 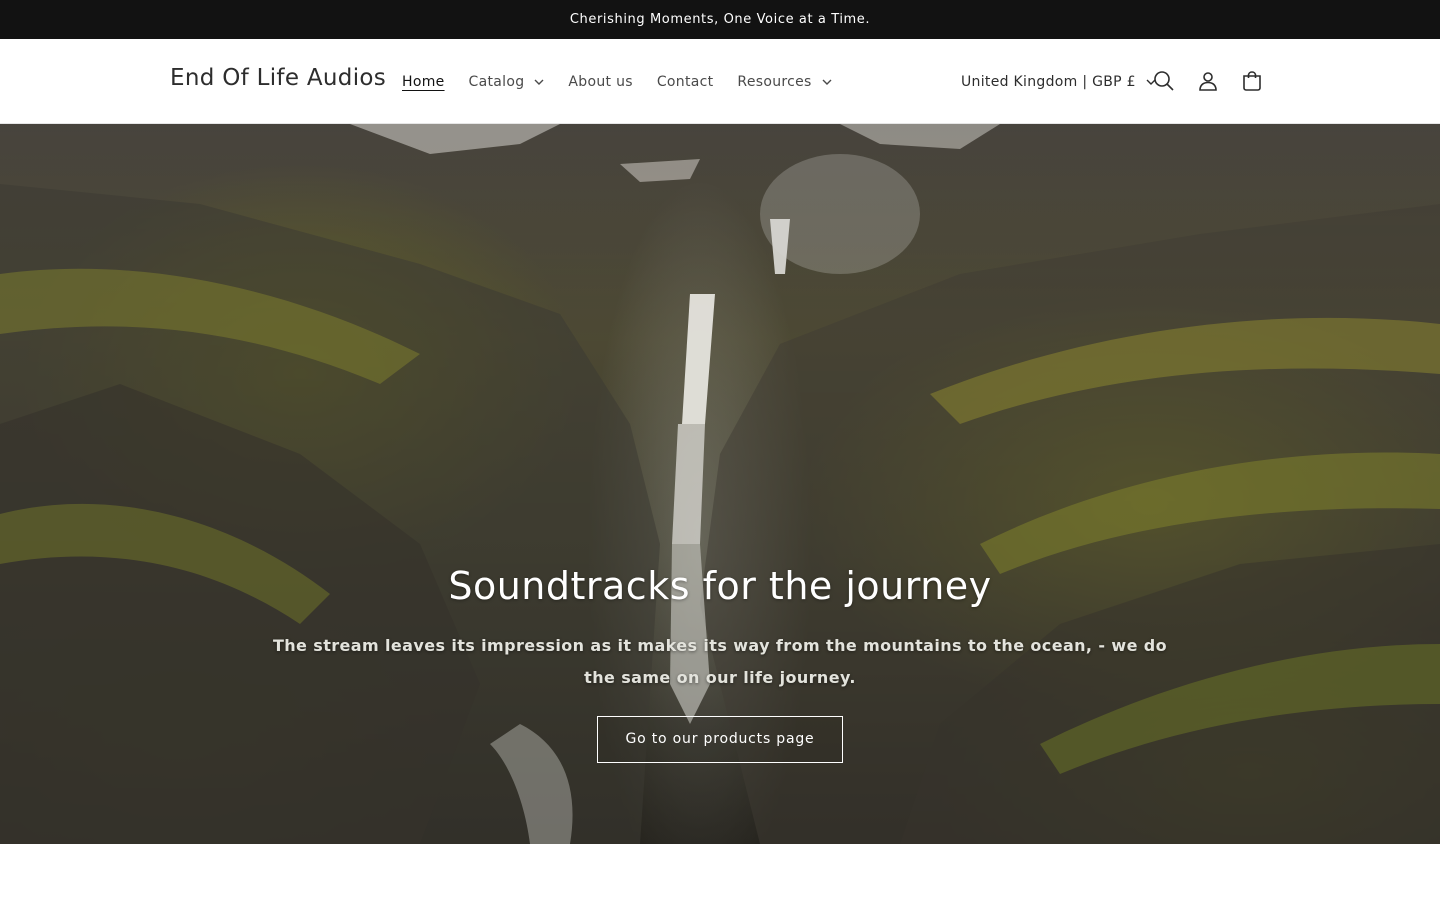 I want to click on nav-home: Home, so click(x=423, y=82).